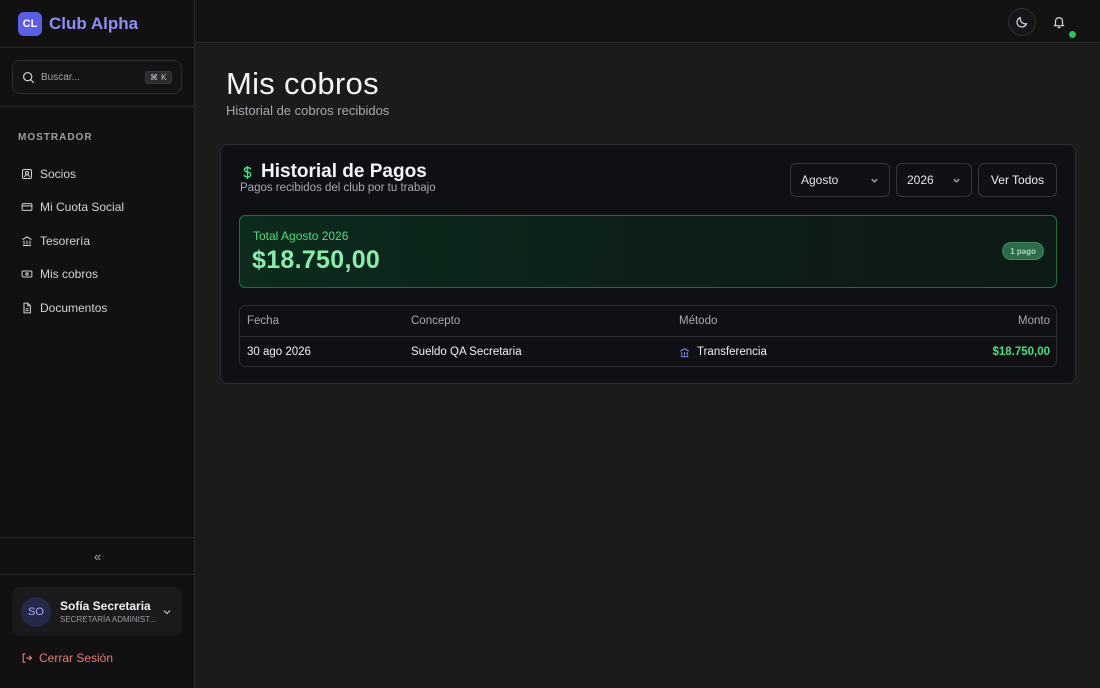  What do you see at coordinates (316, 260) in the screenshot?
I see `total-value: $18.750,00` at bounding box center [316, 260].